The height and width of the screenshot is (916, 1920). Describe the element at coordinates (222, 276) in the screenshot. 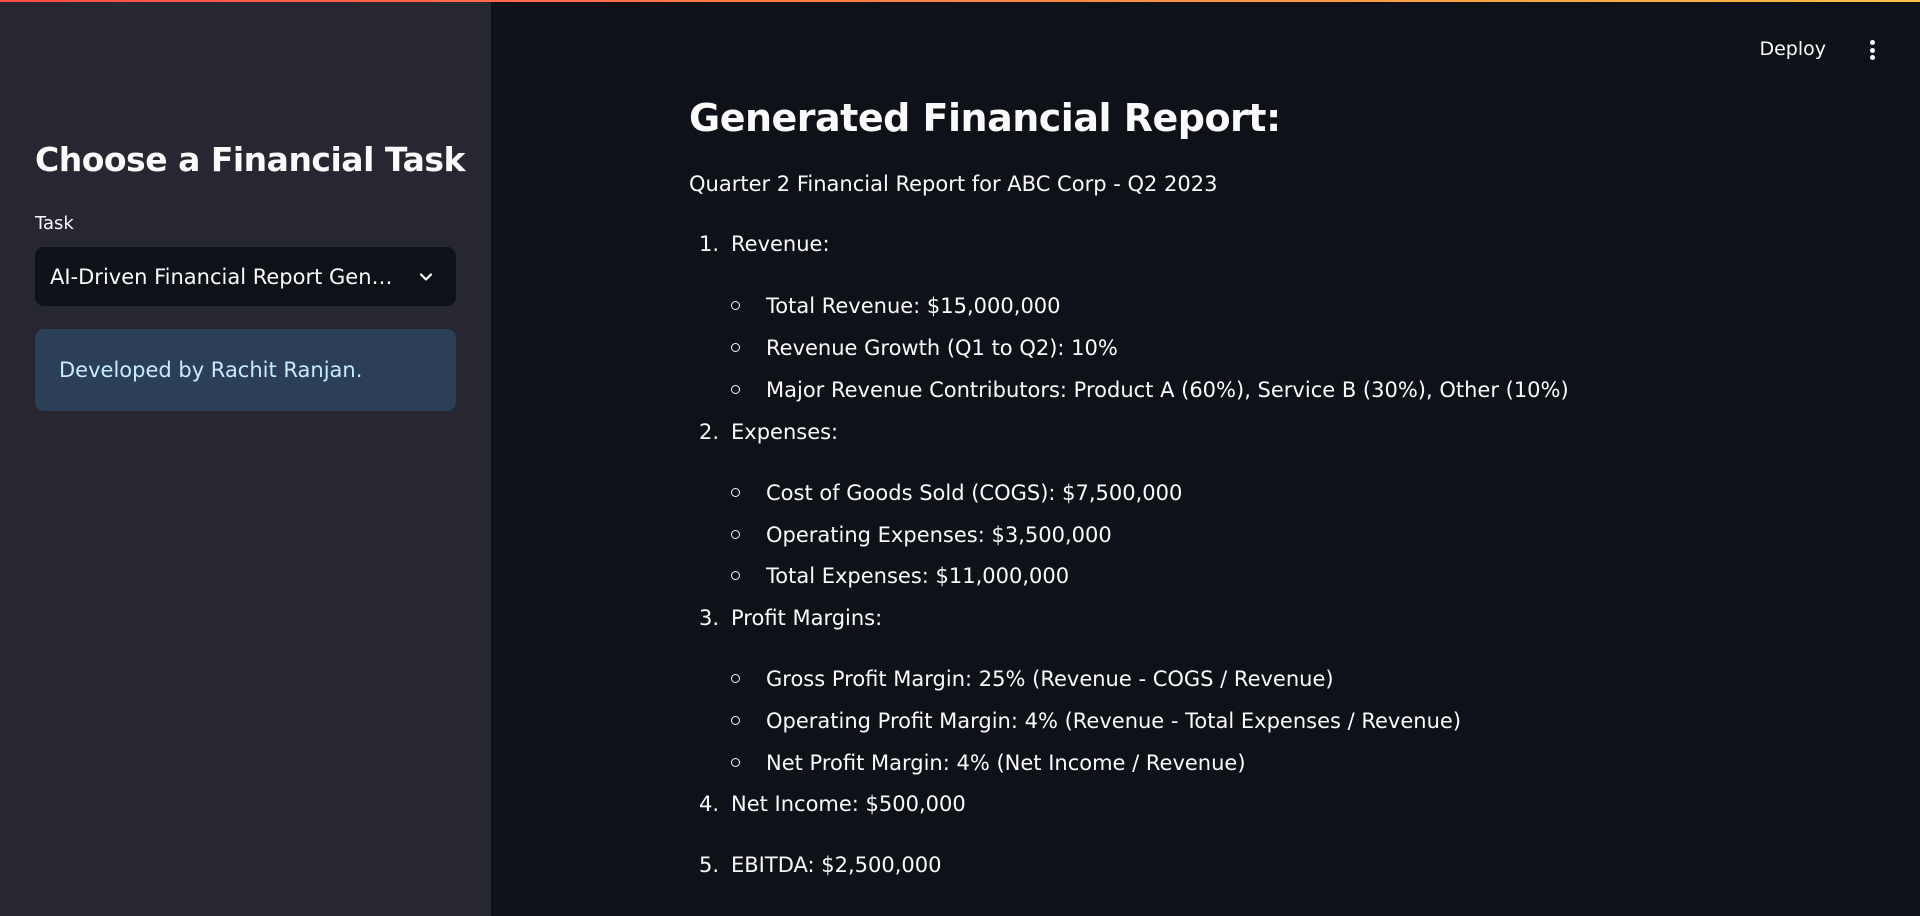

I see `task-select-value: AI-Driven Financial Report Generation` at that location.